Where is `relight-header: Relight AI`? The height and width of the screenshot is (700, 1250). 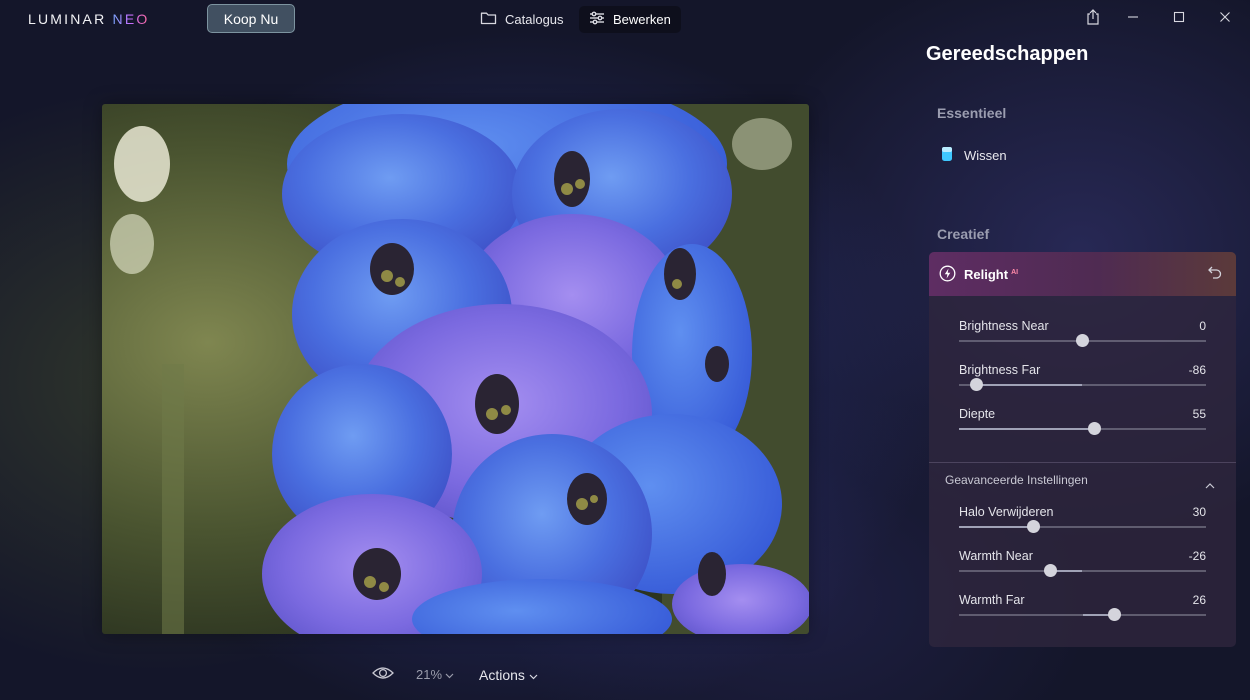 relight-header: Relight AI is located at coordinates (1082, 274).